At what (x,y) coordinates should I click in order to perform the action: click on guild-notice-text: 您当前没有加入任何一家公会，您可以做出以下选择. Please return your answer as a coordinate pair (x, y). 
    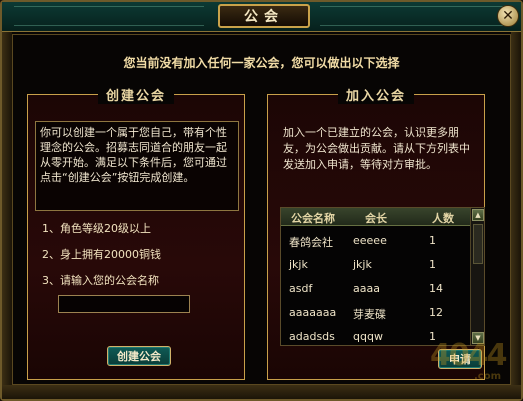
    Looking at the image, I should click on (261, 63).